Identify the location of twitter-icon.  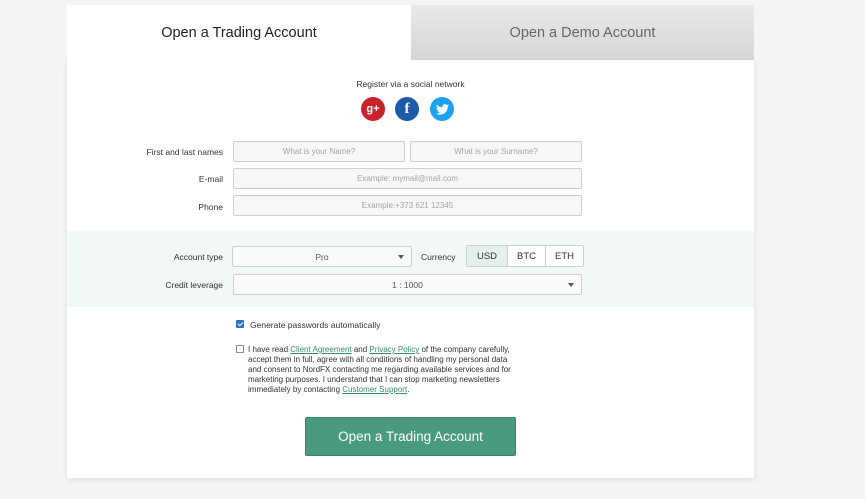
(442, 109).